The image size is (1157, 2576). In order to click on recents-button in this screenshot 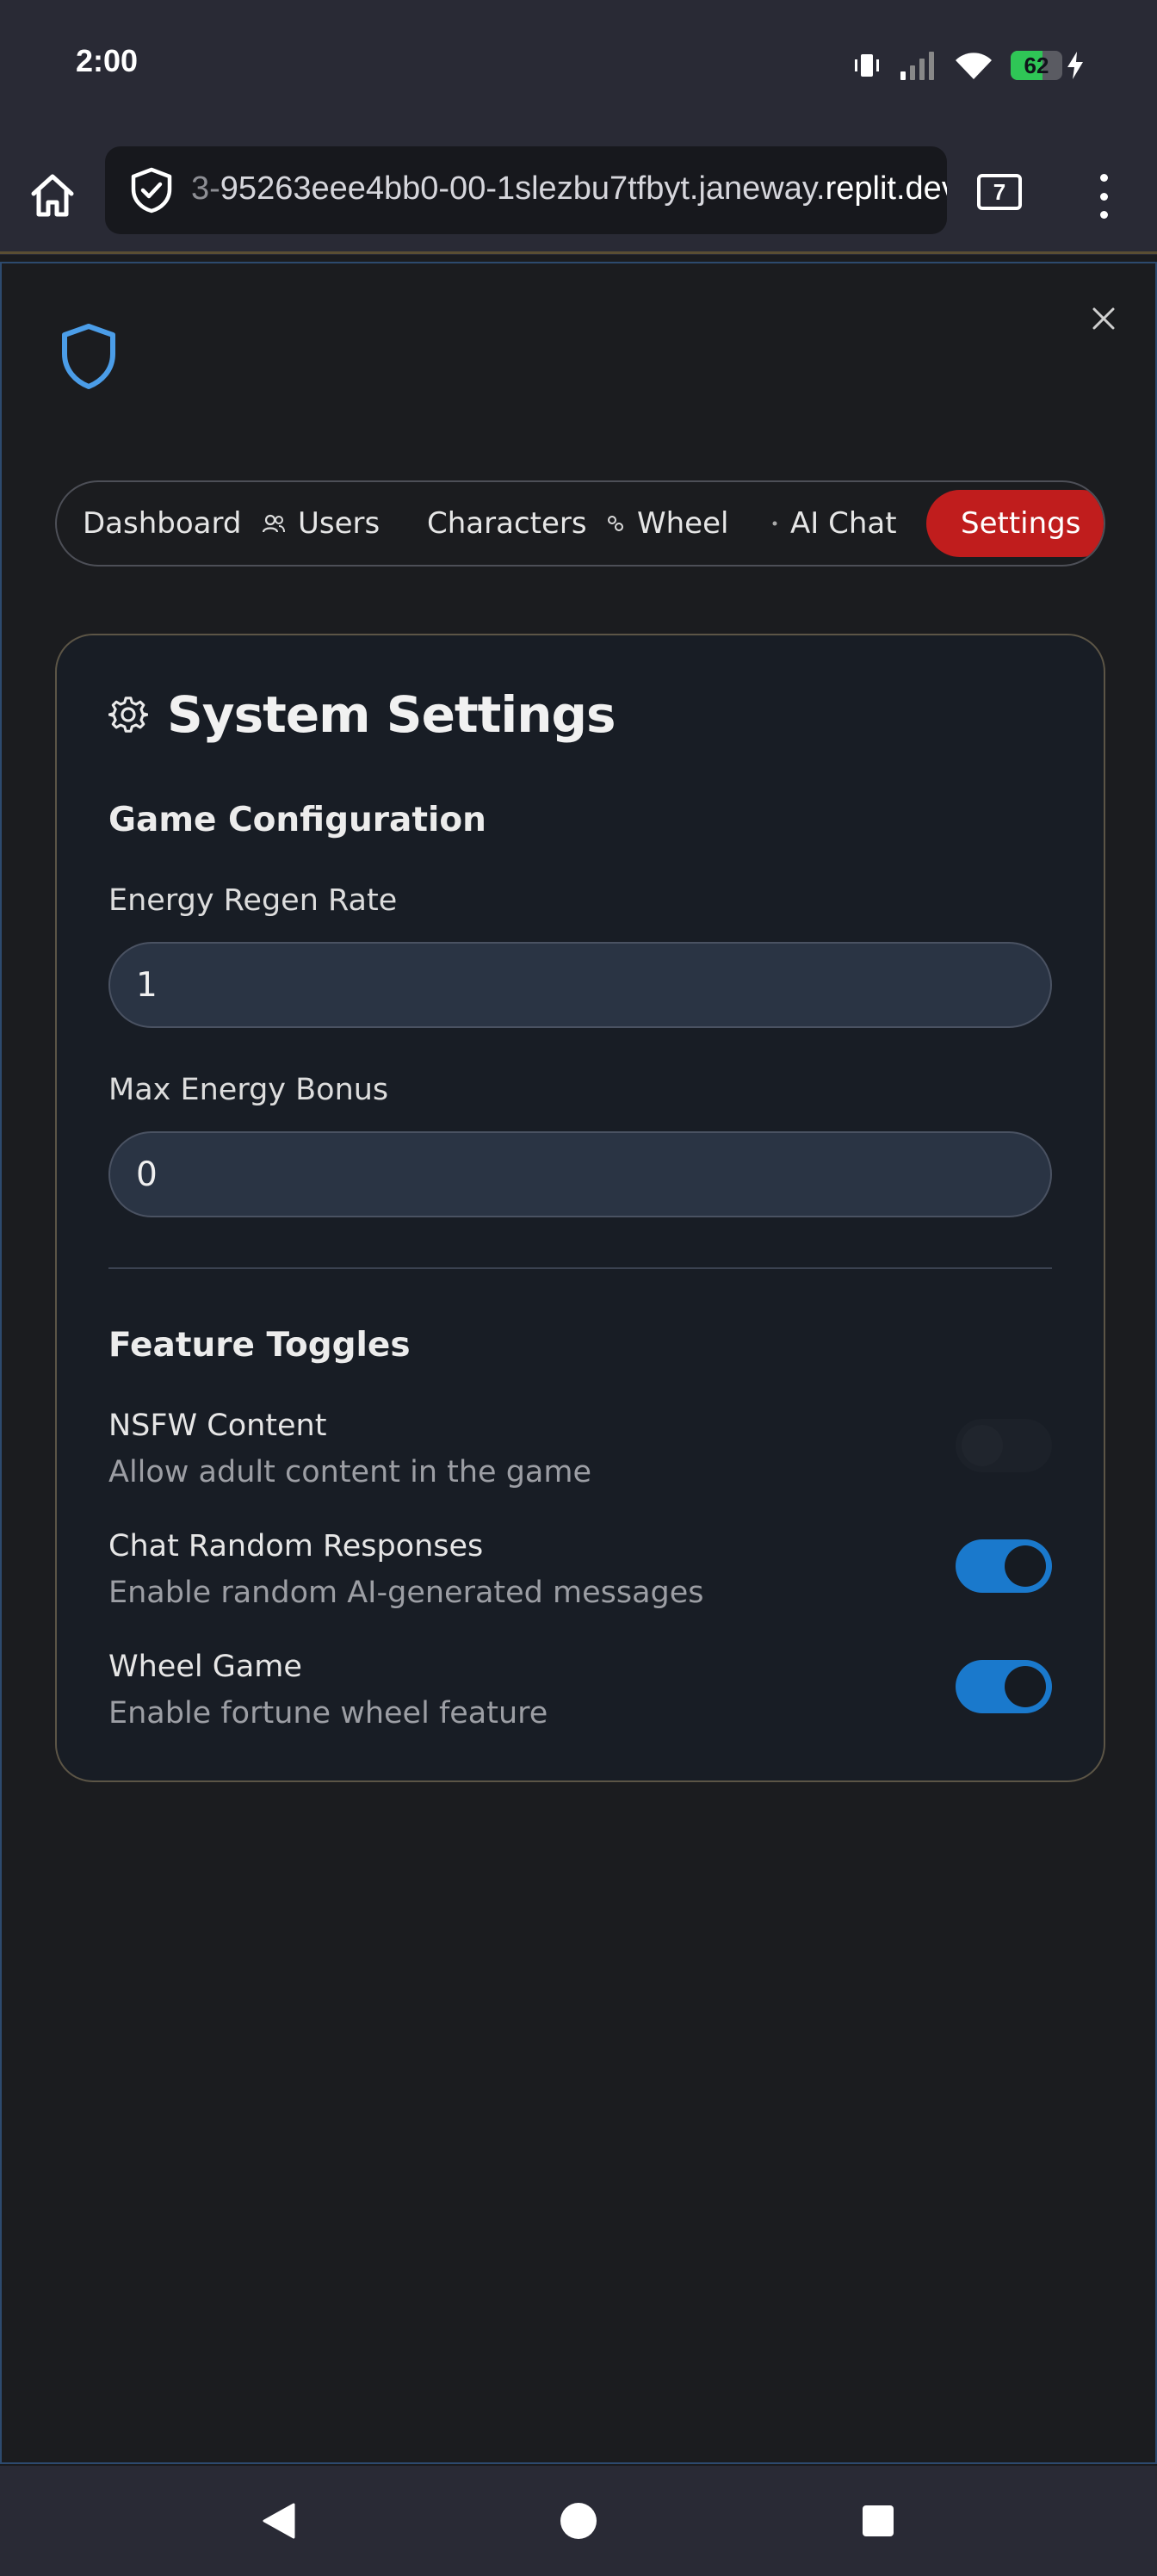, I will do `click(878, 2521)`.